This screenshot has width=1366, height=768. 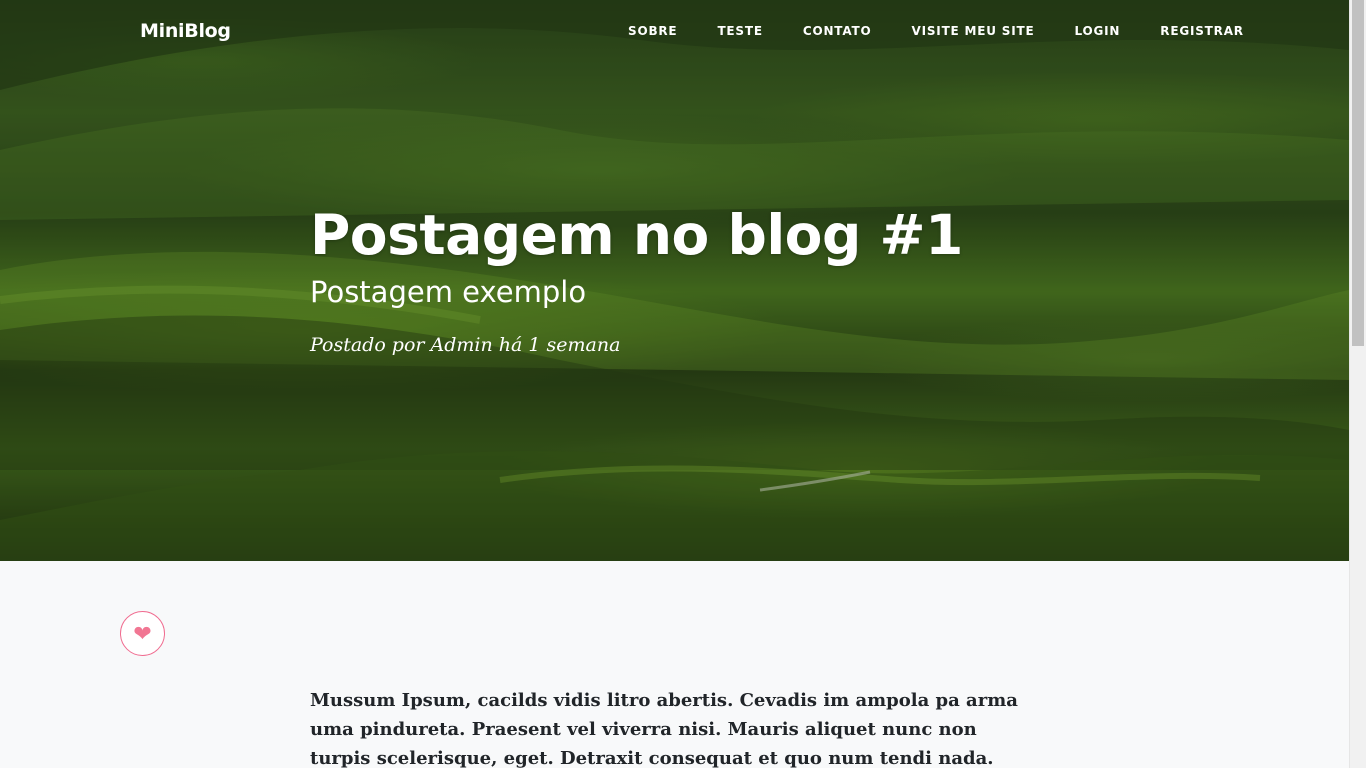 I want to click on heart-icon: ❤, so click(x=142, y=633).